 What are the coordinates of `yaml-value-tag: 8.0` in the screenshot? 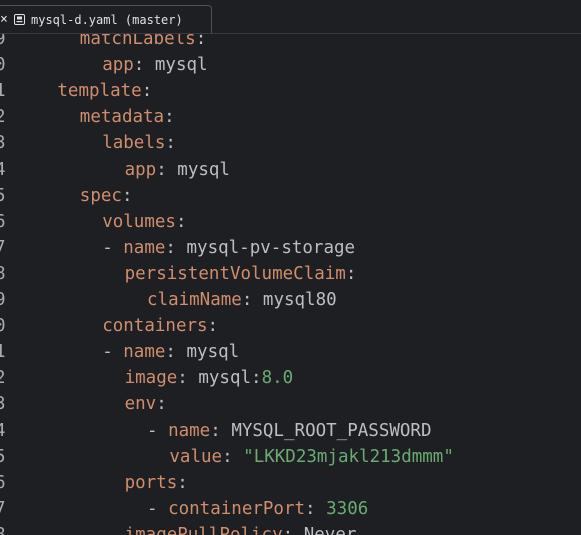 It's located at (277, 378).